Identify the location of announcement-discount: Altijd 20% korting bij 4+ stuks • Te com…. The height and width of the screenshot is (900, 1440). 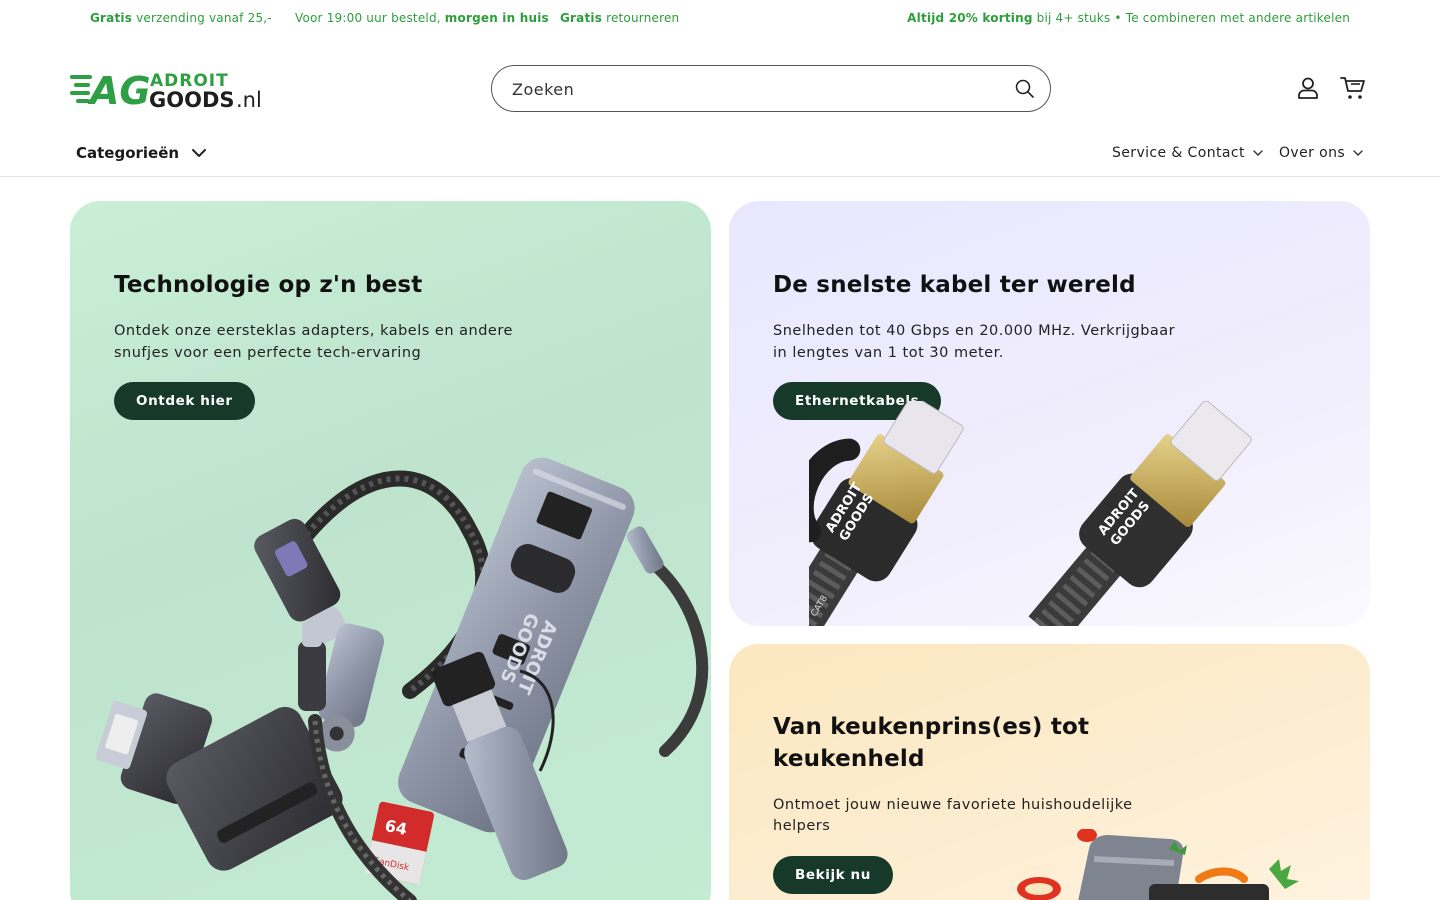
(1128, 18).